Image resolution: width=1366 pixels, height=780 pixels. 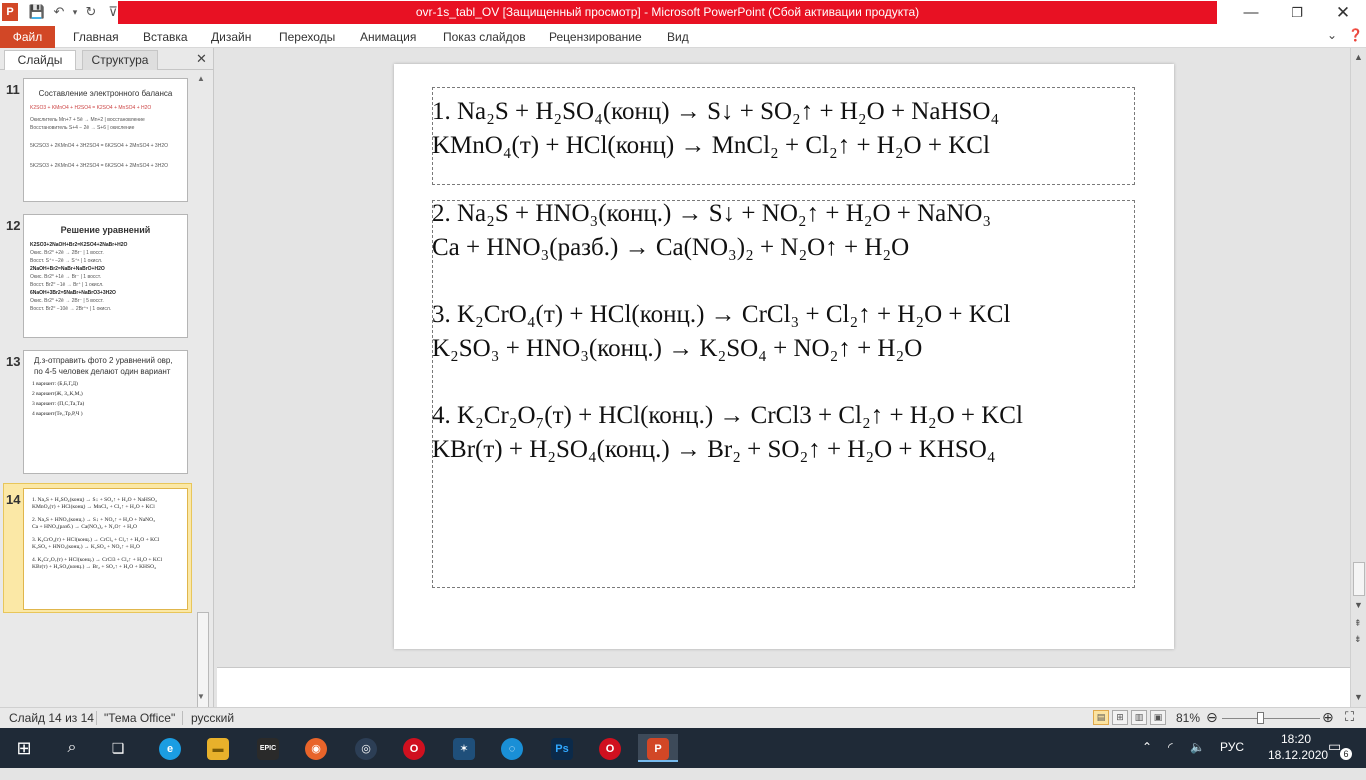 I want to click on taskbar-app-icon: ✶, so click(x=464, y=748).